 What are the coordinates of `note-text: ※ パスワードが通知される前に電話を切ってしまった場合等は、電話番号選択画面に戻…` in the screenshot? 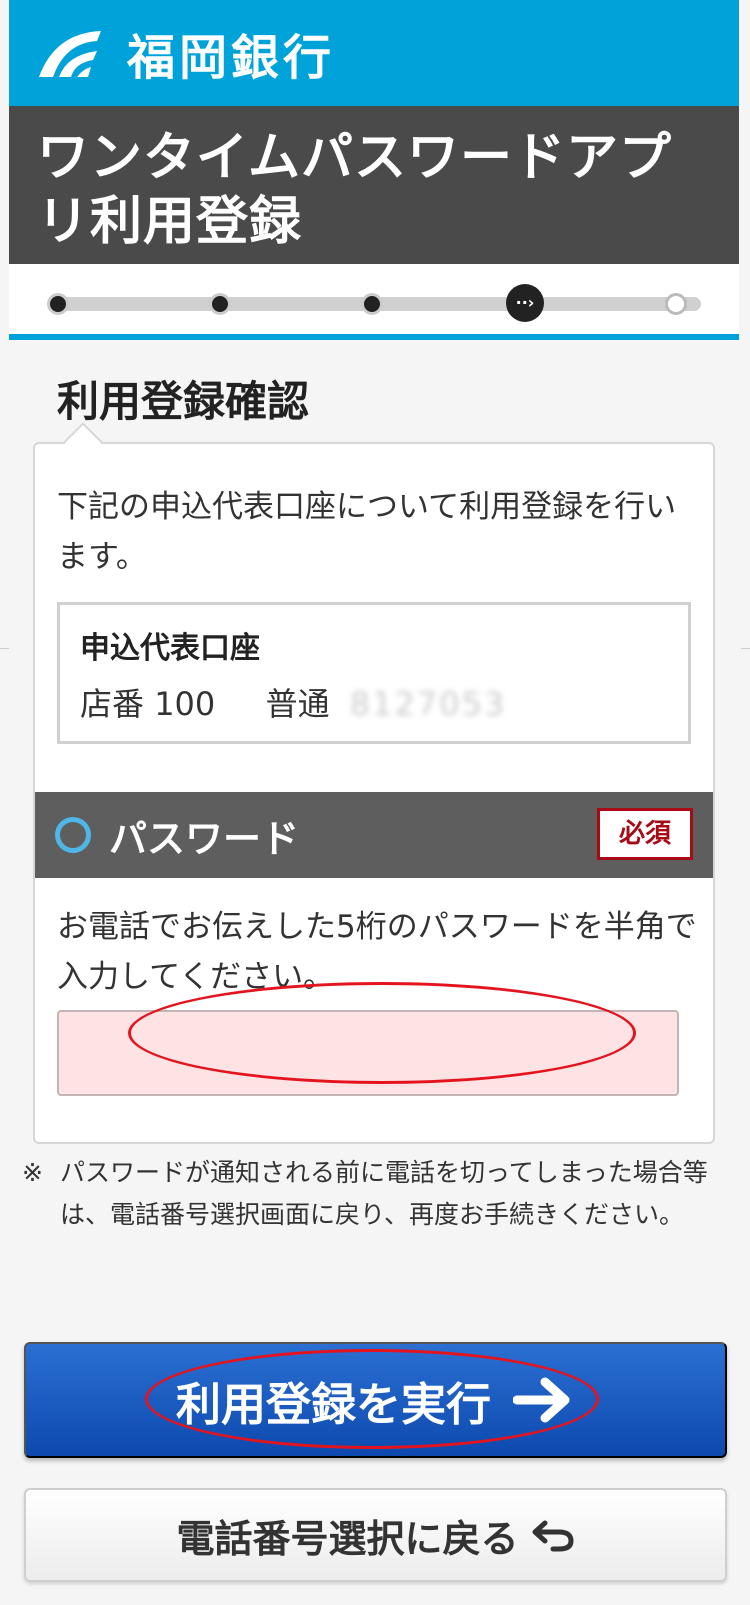 It's located at (372, 1194).